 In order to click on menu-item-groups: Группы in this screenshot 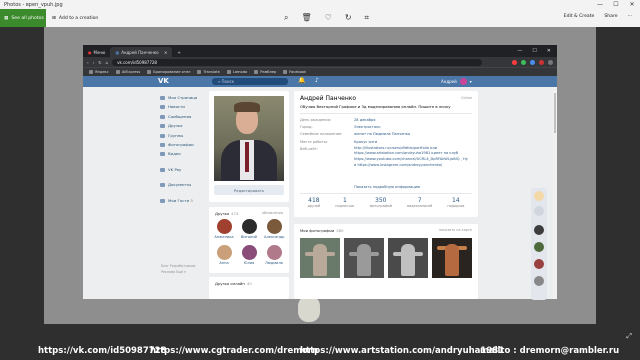, I will do `click(178, 135)`.